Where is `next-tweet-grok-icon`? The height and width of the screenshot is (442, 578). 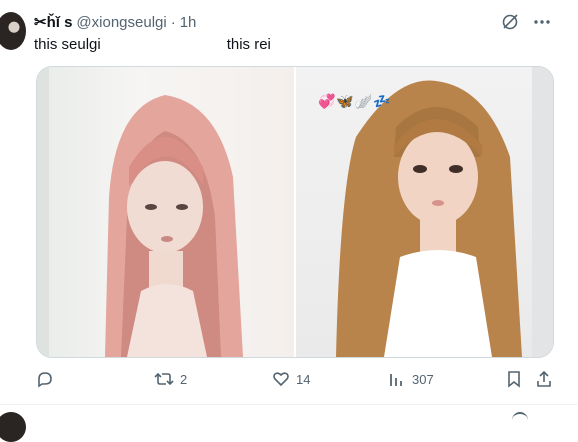
next-tweet-grok-icon is located at coordinates (520, 417).